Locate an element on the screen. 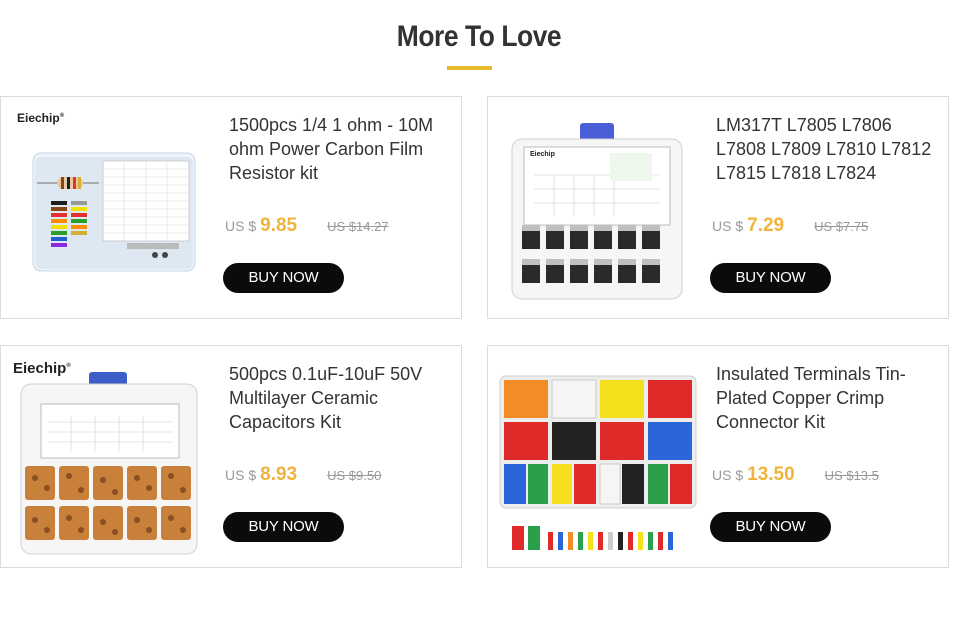 This screenshot has height=635, width=958. price: 9.85 is located at coordinates (279, 225).